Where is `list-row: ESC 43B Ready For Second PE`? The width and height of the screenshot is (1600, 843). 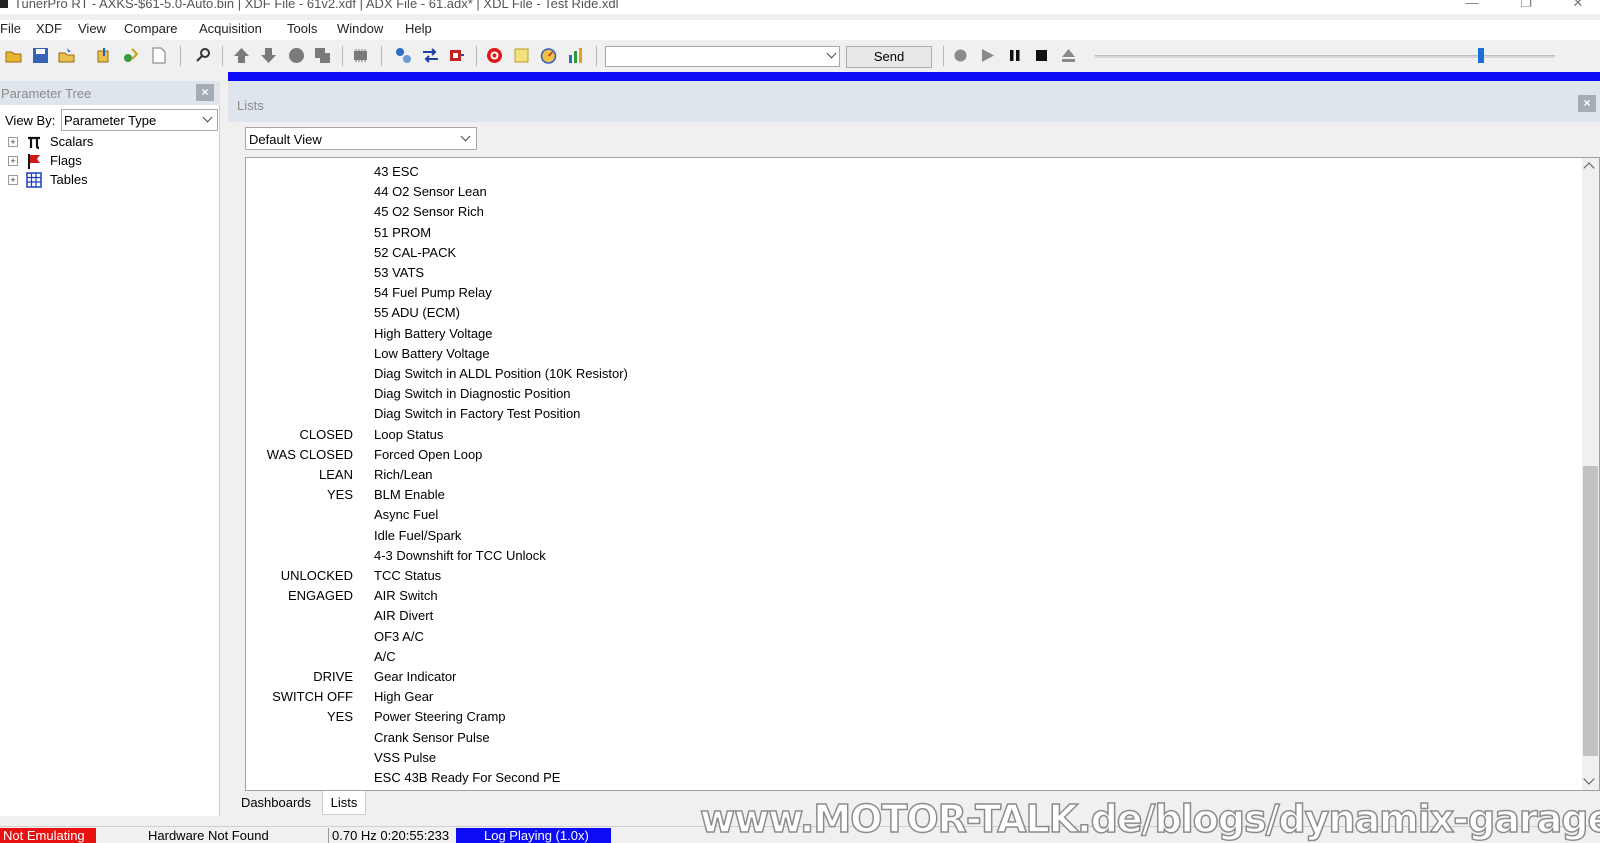
list-row: ESC 43B Ready For Second PE is located at coordinates (906, 778).